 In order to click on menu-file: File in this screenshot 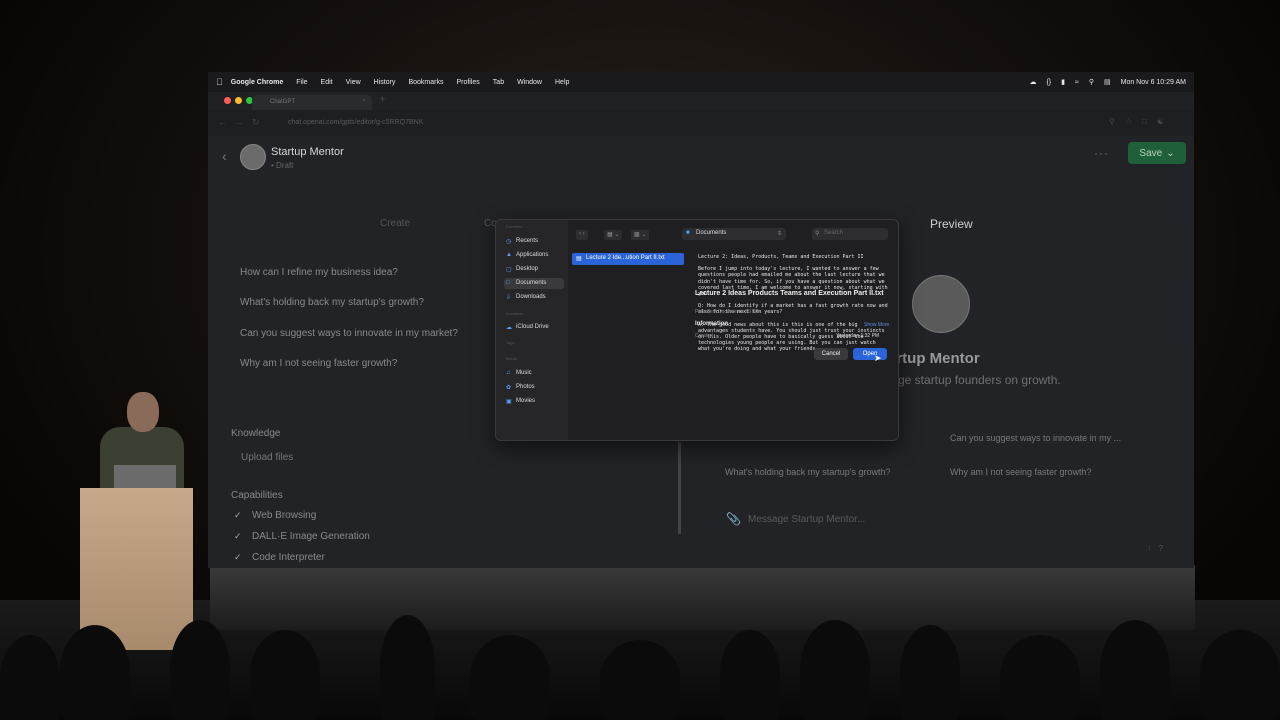, I will do `click(301, 82)`.